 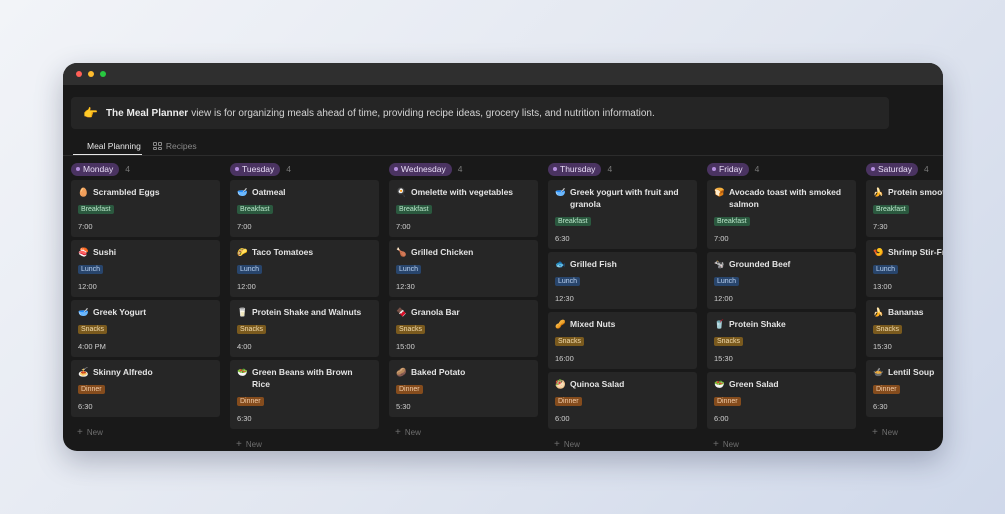 What do you see at coordinates (175, 146) in the screenshot?
I see `tab-recipes: Recipes` at bounding box center [175, 146].